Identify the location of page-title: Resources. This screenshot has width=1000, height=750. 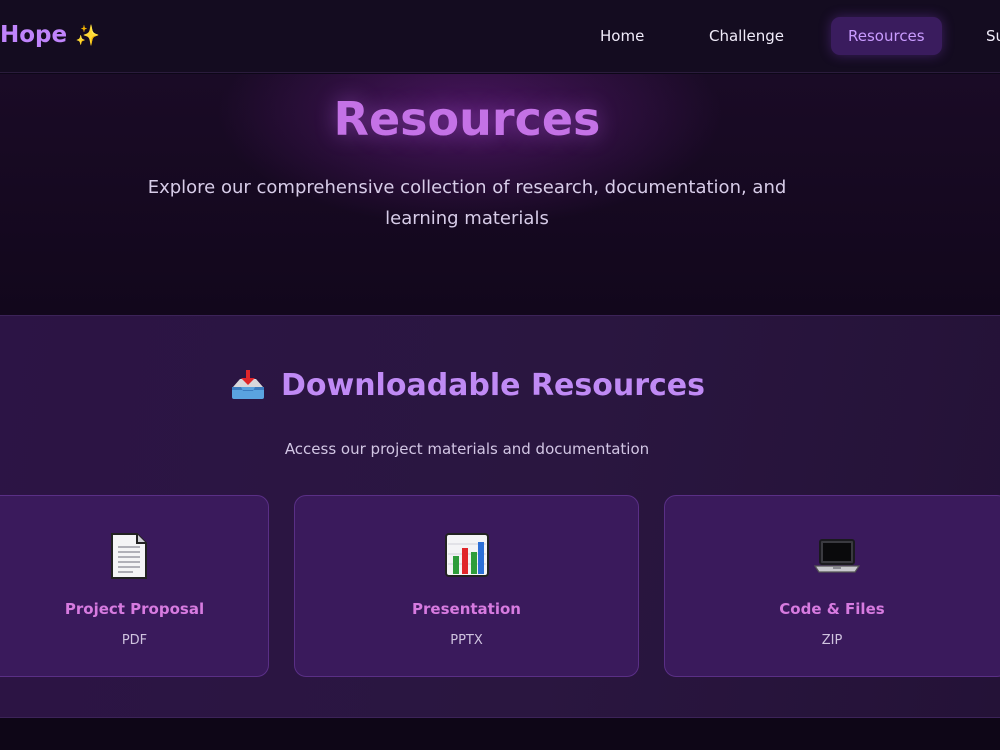
(467, 119).